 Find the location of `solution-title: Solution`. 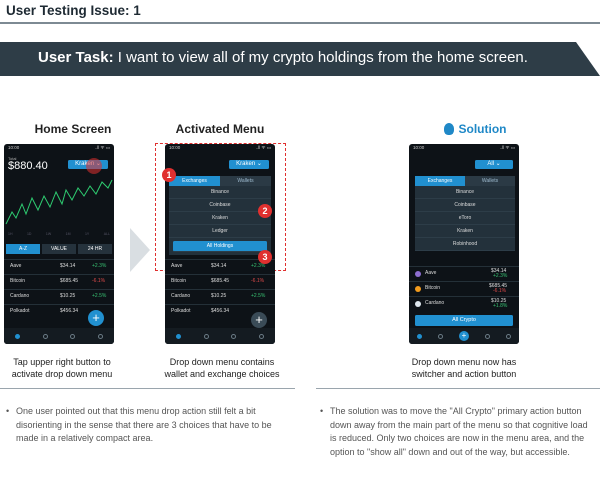

solution-title: Solution is located at coordinates (475, 129).